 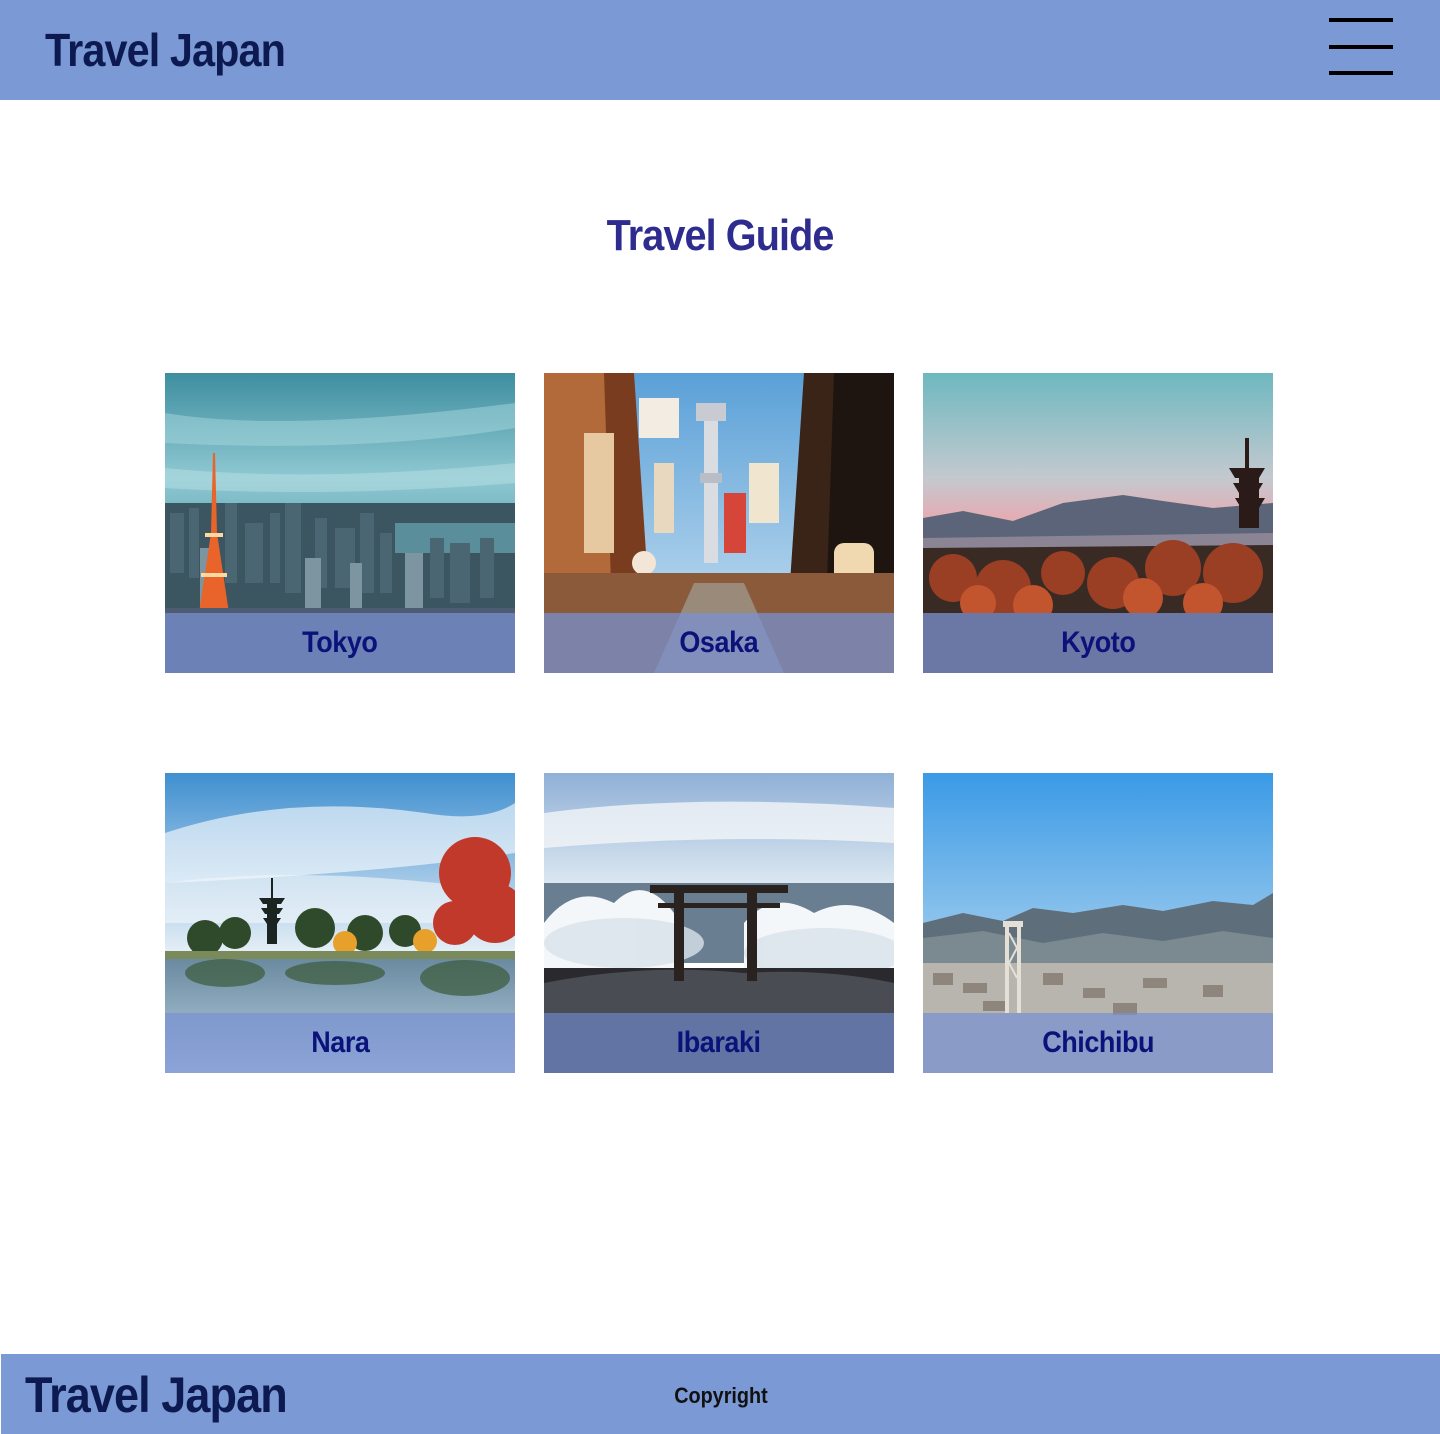 What do you see at coordinates (340, 1042) in the screenshot?
I see `card-label-nara: Nara` at bounding box center [340, 1042].